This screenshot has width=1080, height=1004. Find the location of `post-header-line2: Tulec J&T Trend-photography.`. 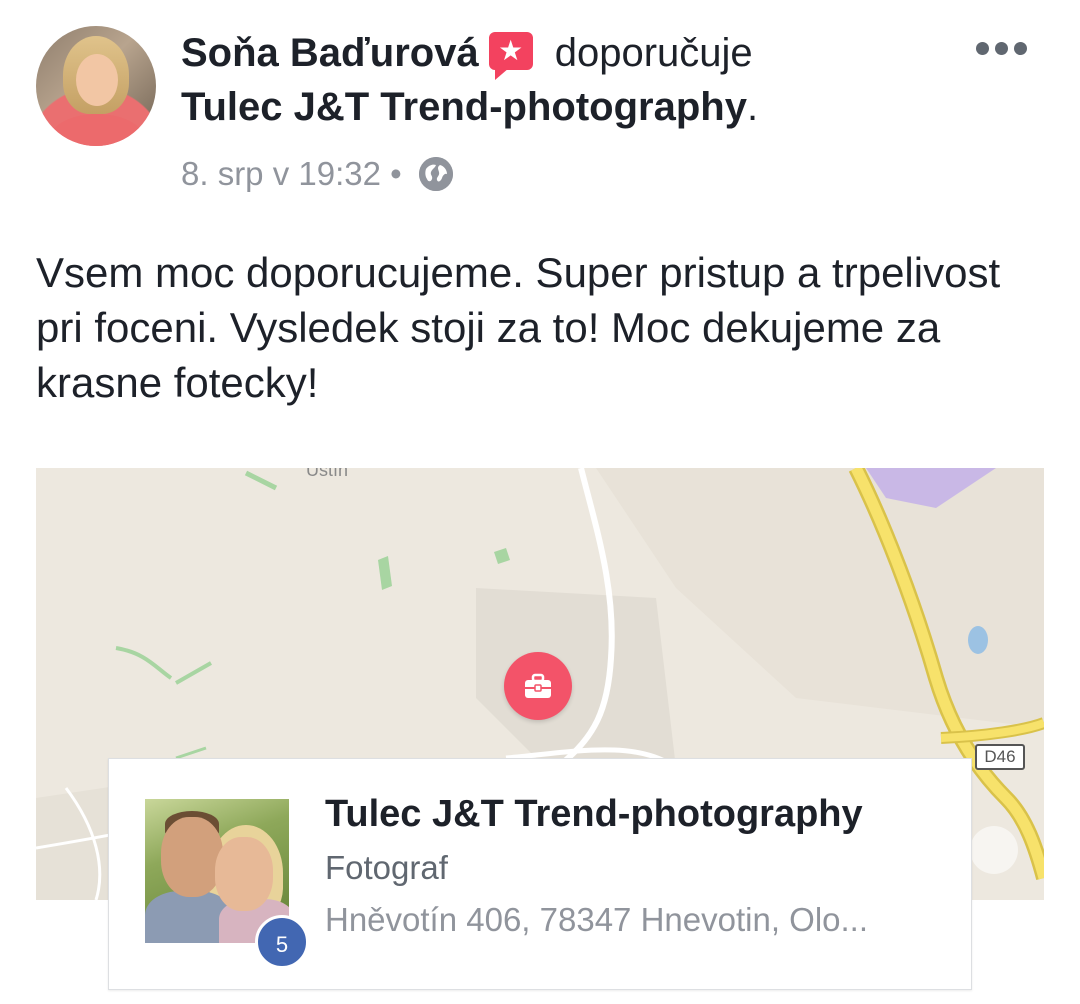

post-header-line2: Tulec J&T Trend-photography. is located at coordinates (581, 107).